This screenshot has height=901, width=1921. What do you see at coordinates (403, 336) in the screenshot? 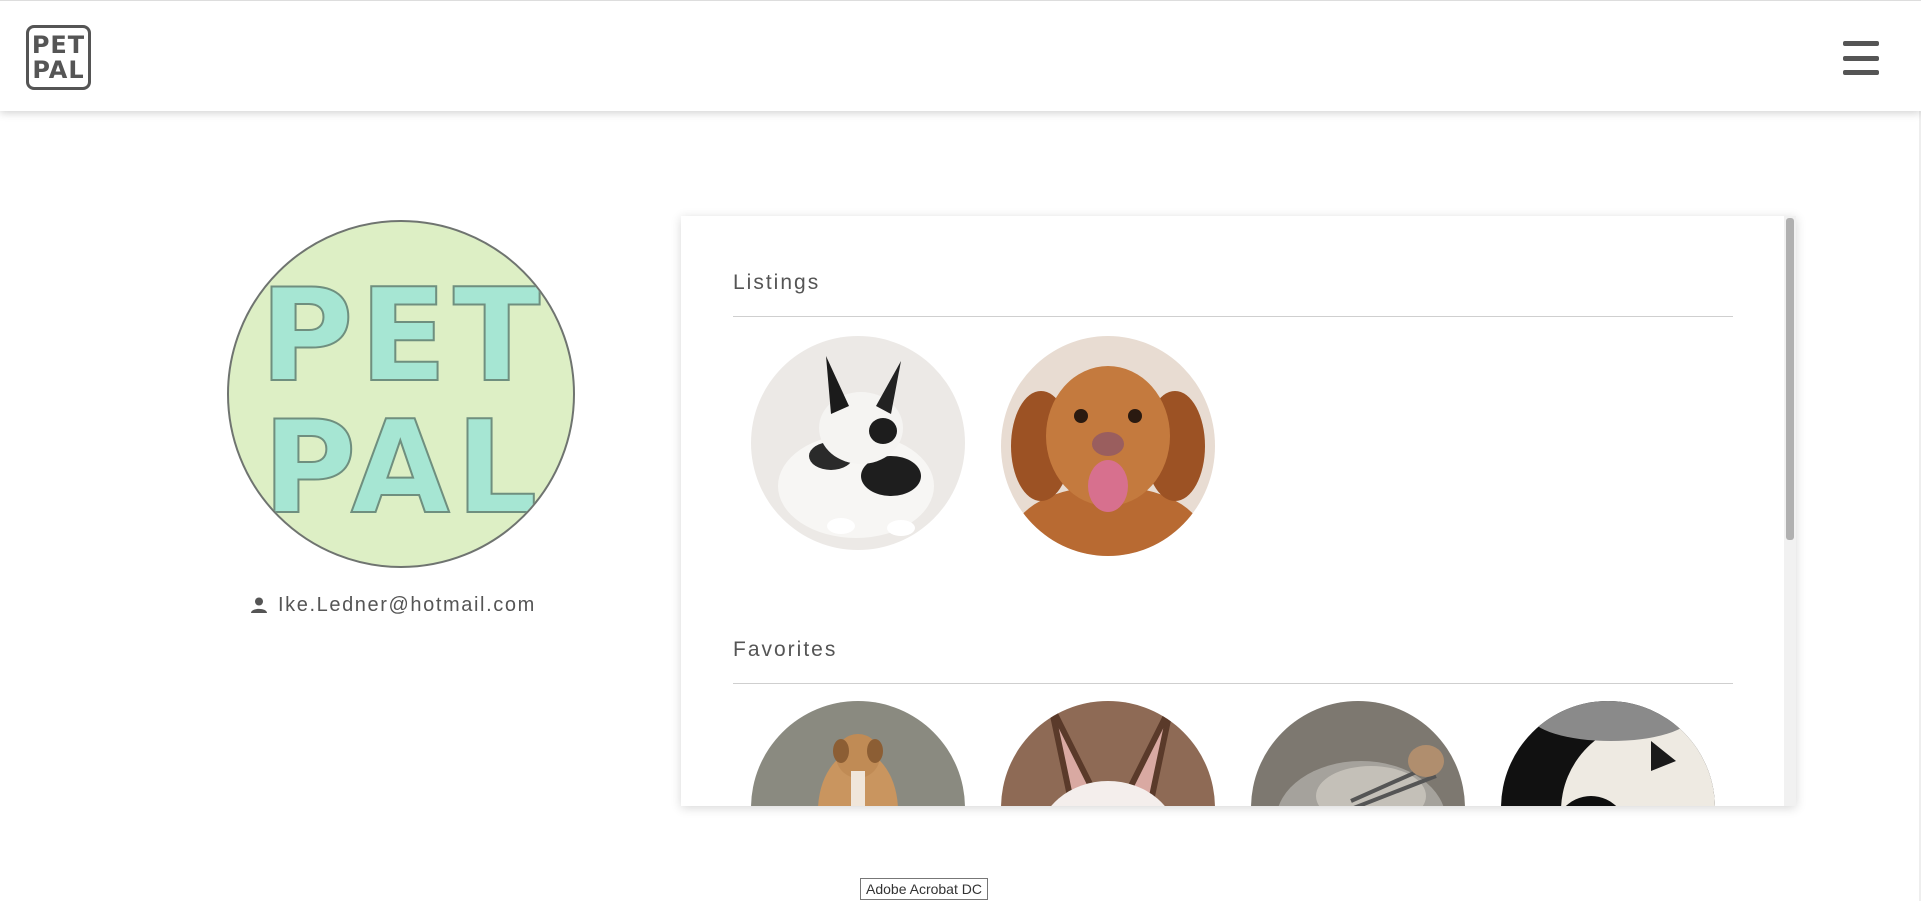
I see `avatar-text-line-1: PET` at bounding box center [403, 336].